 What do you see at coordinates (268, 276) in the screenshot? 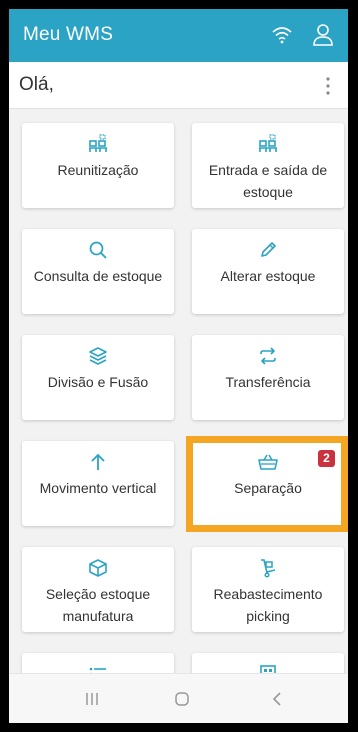
I see `tile-label: Alterar estoque` at bounding box center [268, 276].